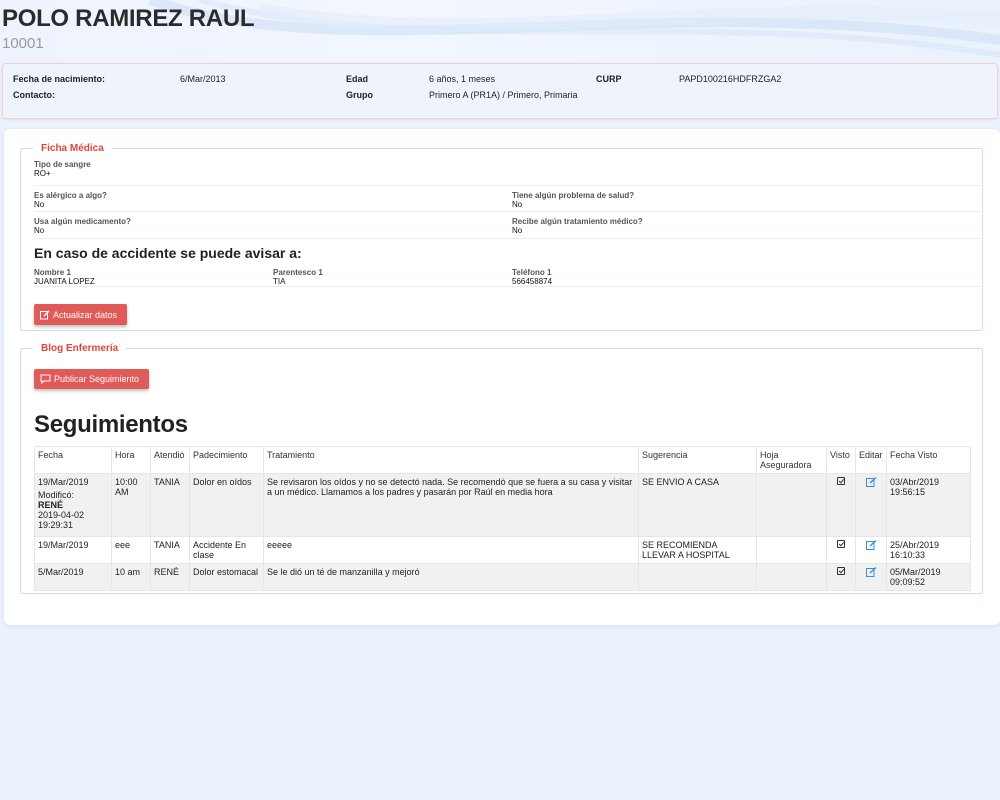  Describe the element at coordinates (908, 492) in the screenshot. I see `seen-time: 19:56:15` at that location.